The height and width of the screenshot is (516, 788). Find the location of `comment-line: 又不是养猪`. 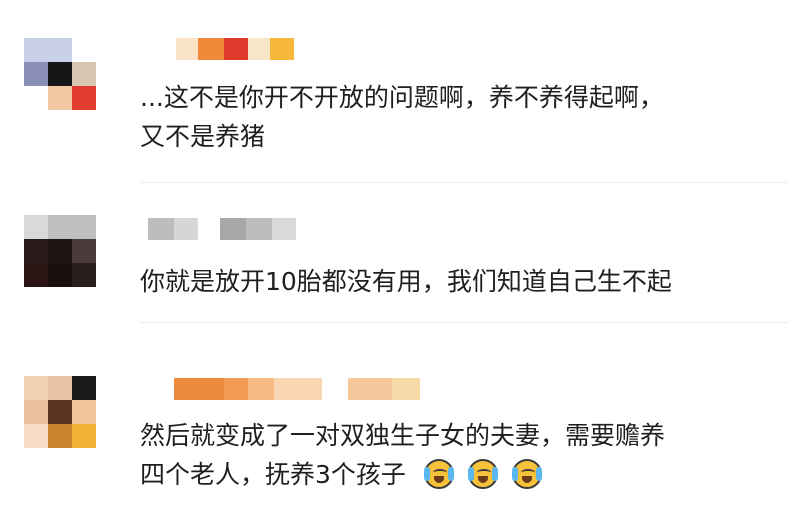

comment-line: 又不是养猪 is located at coordinates (203, 136).